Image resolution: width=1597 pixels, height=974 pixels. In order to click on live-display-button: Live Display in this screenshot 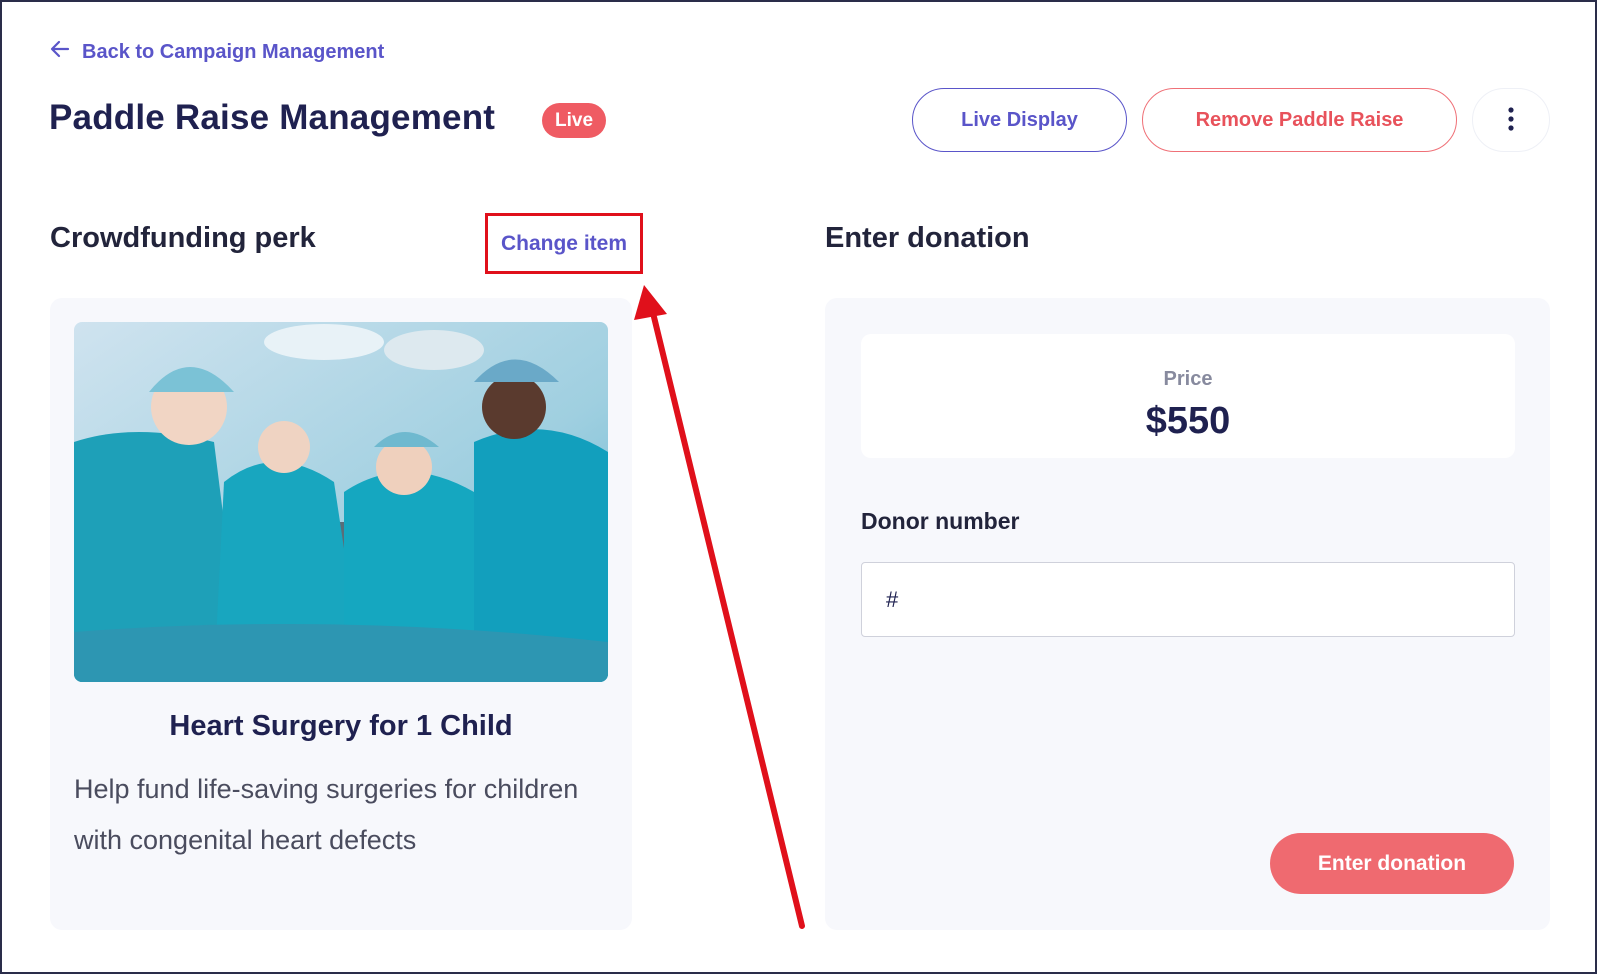, I will do `click(1019, 120)`.